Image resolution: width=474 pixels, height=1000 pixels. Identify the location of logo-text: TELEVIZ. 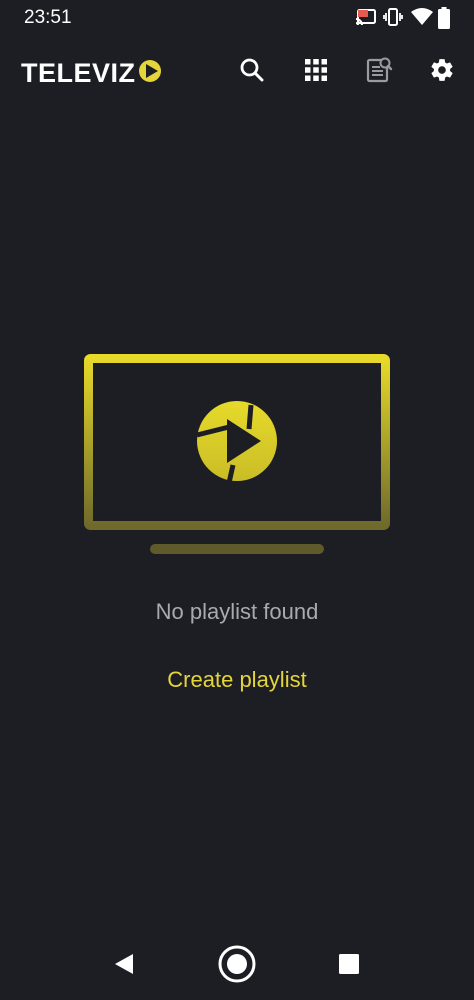
(78, 72).